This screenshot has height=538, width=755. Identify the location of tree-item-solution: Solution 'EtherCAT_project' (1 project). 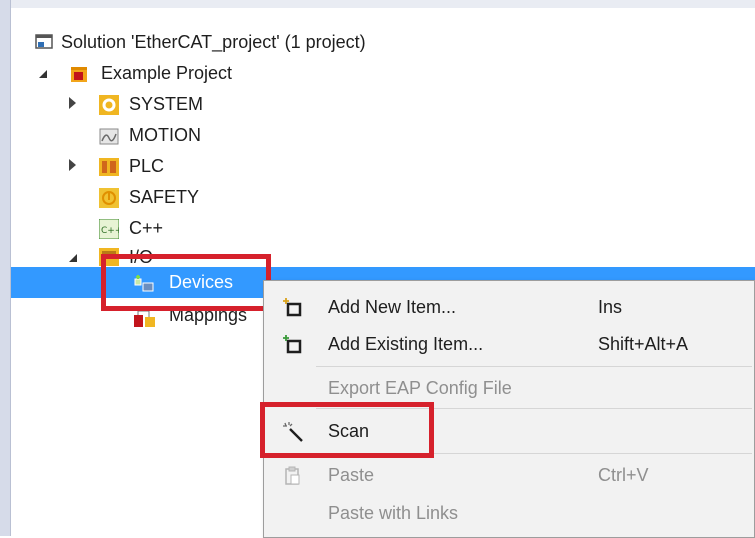
(383, 42).